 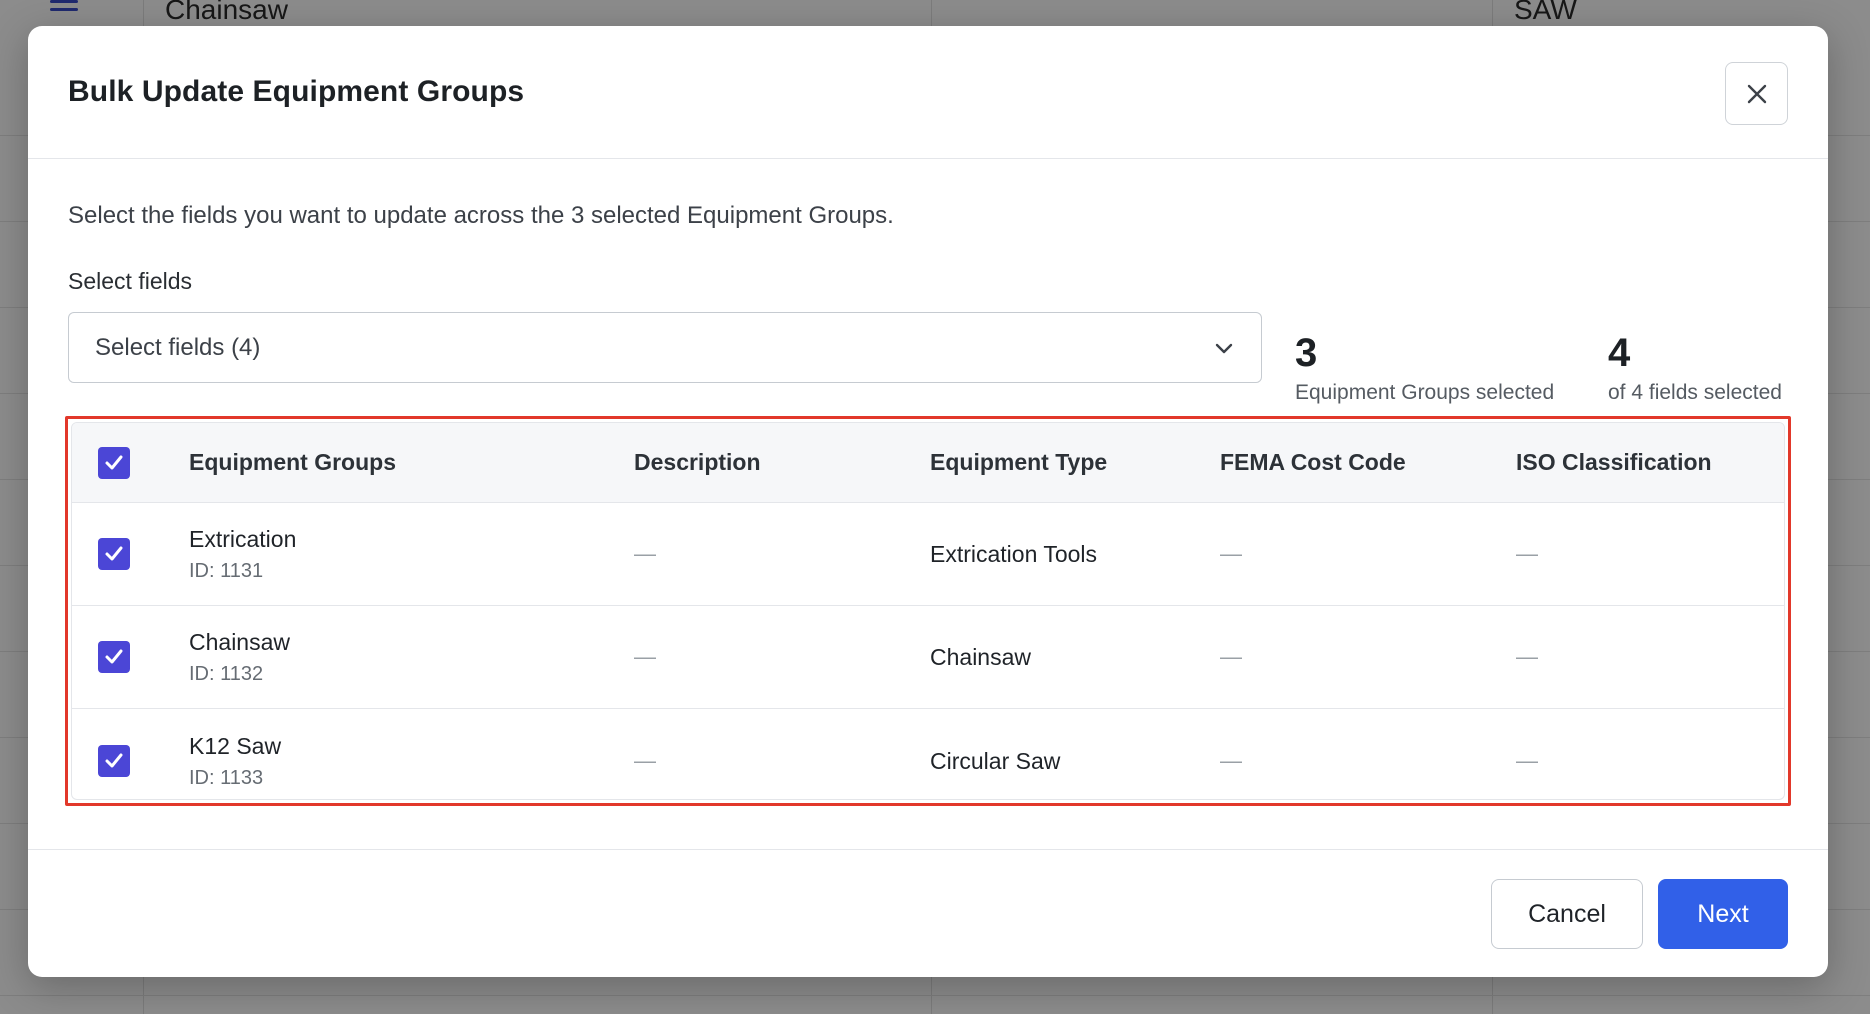 I want to click on group-id: ID: 1131, so click(x=226, y=570).